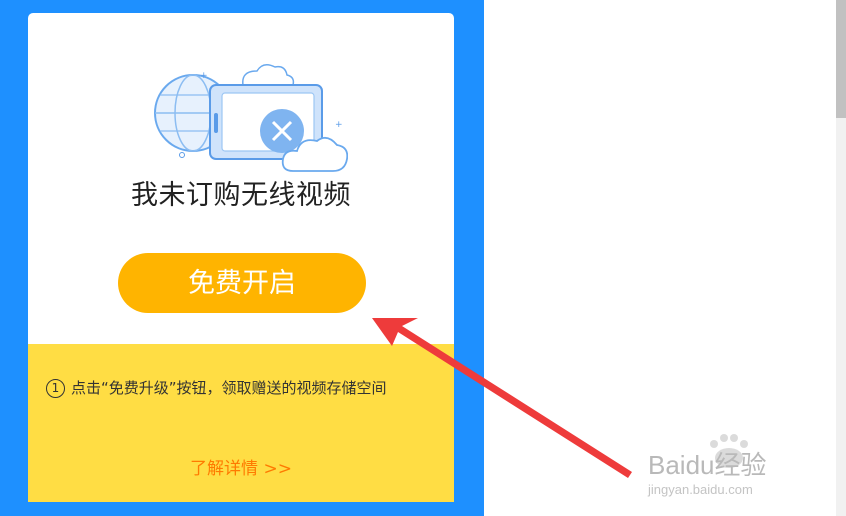 The height and width of the screenshot is (516, 846). I want to click on no-video-cloud-illustration: + +, so click(251, 118).